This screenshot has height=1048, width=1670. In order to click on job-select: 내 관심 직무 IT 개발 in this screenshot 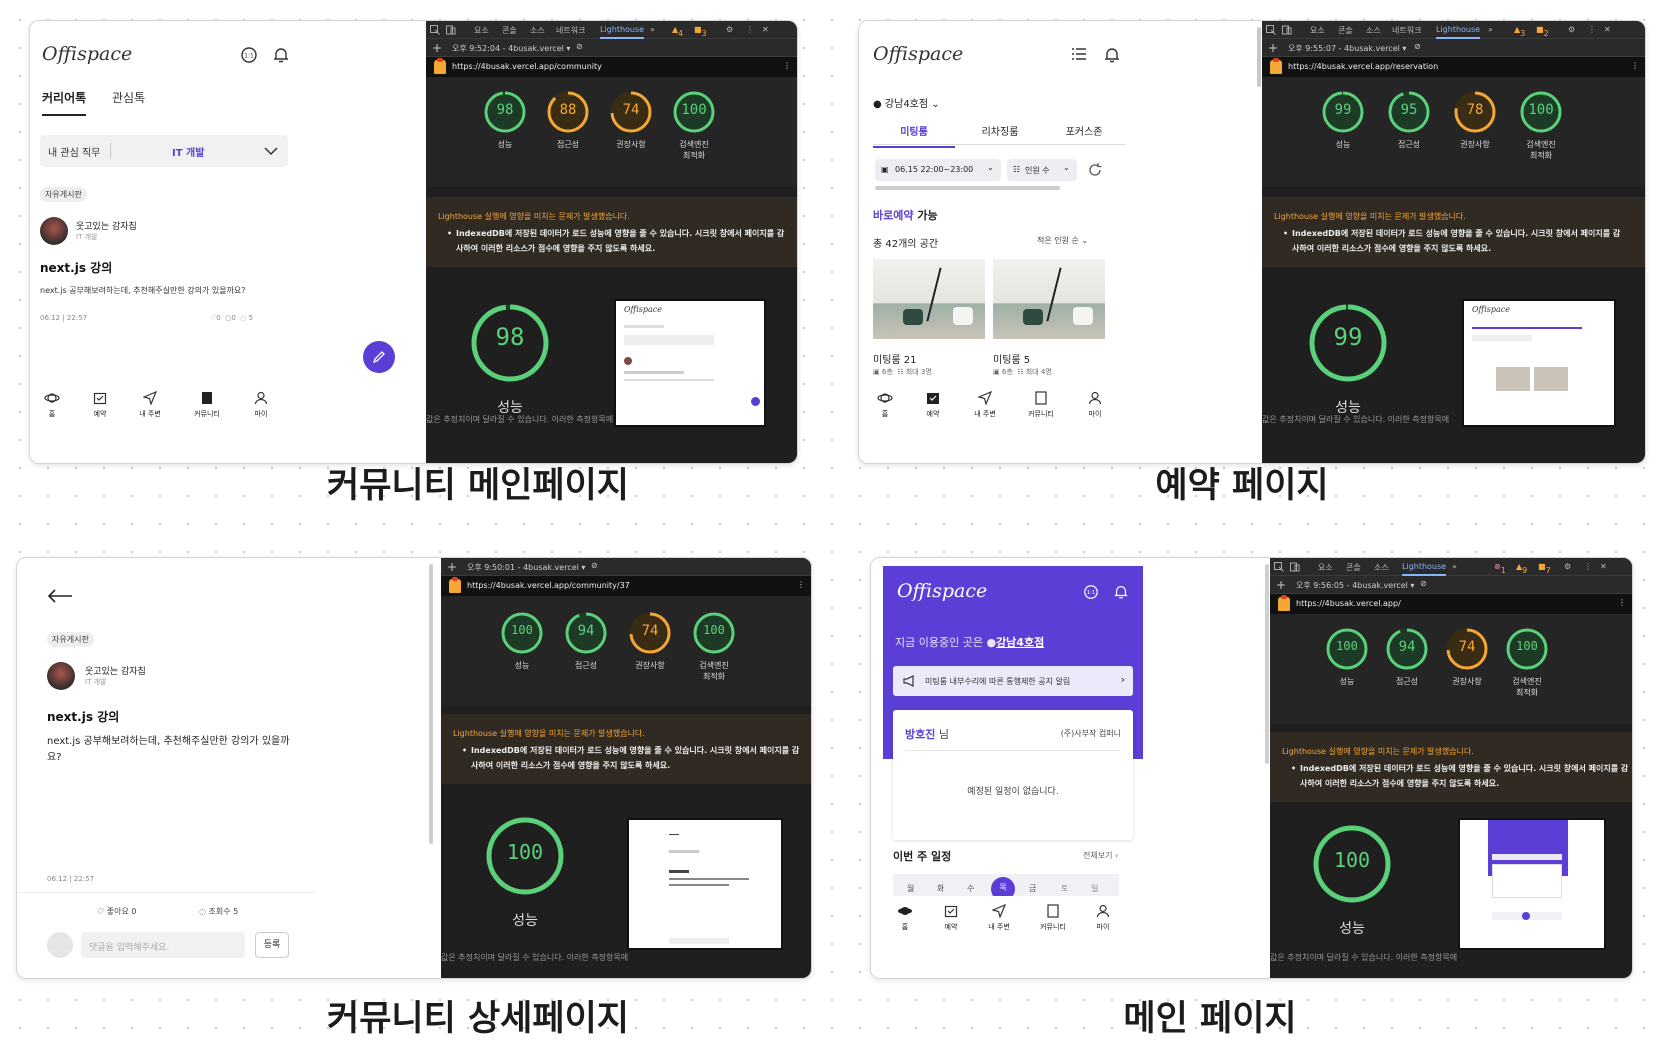, I will do `click(164, 151)`.